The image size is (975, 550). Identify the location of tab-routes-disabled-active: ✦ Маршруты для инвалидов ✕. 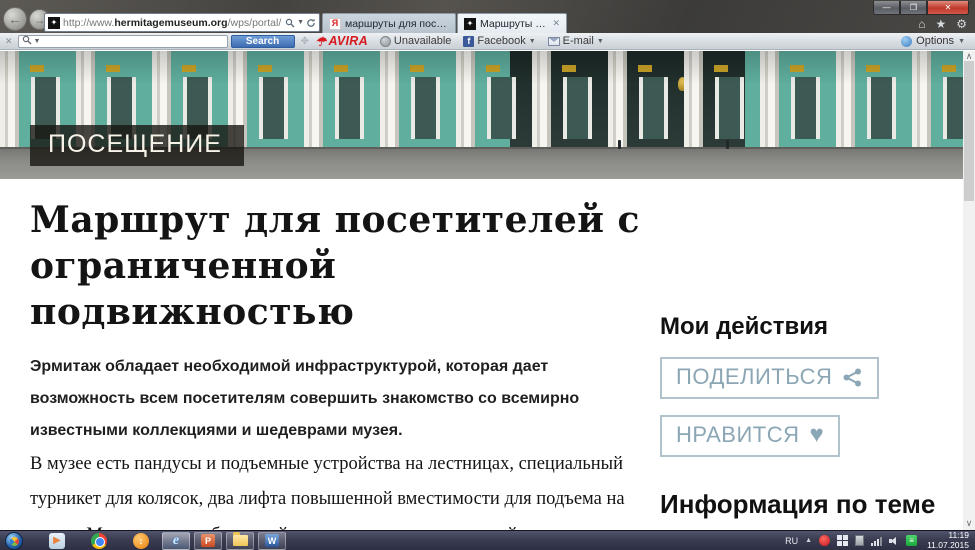
(512, 23).